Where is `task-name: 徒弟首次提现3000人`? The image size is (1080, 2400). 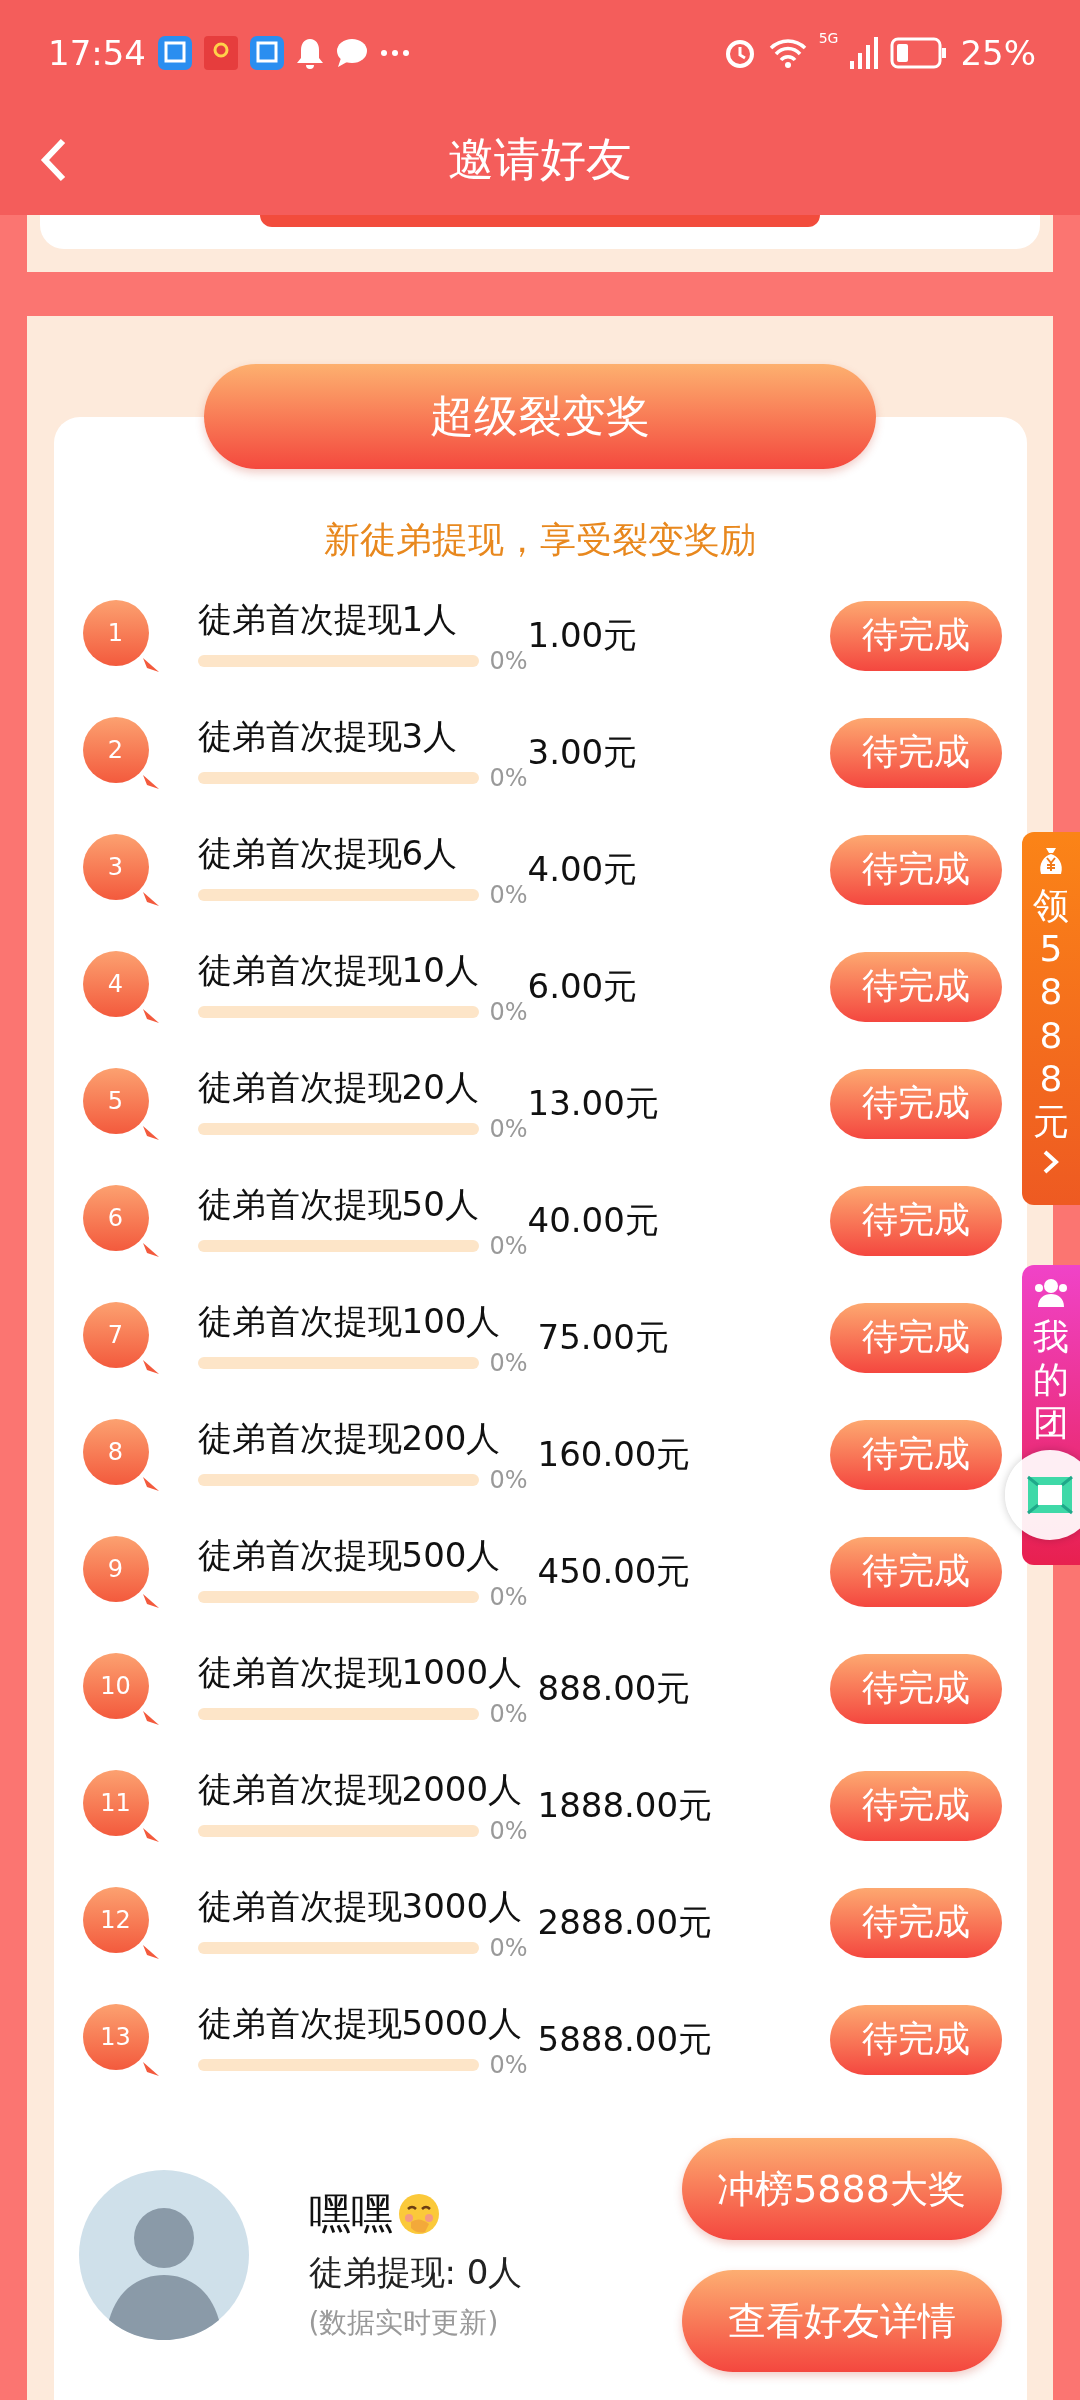 task-name: 徒弟首次提现3000人 is located at coordinates (360, 1906).